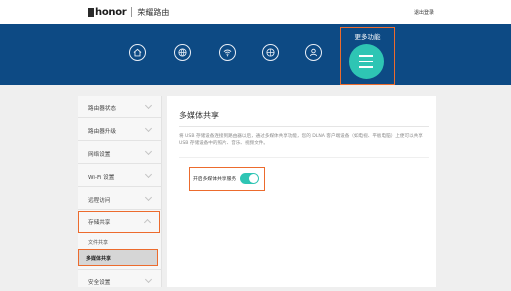 Image resolution: width=511 pixels, height=291 pixels. Describe the element at coordinates (304, 126) in the screenshot. I see `title-divider` at that location.